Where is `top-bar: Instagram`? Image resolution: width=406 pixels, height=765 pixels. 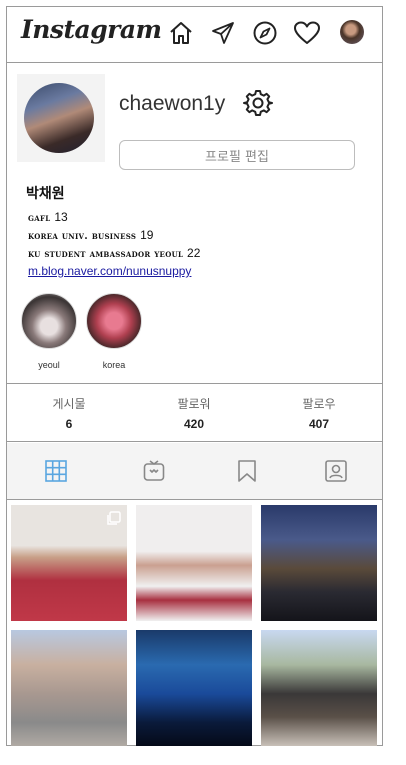
top-bar: Instagram is located at coordinates (194, 35).